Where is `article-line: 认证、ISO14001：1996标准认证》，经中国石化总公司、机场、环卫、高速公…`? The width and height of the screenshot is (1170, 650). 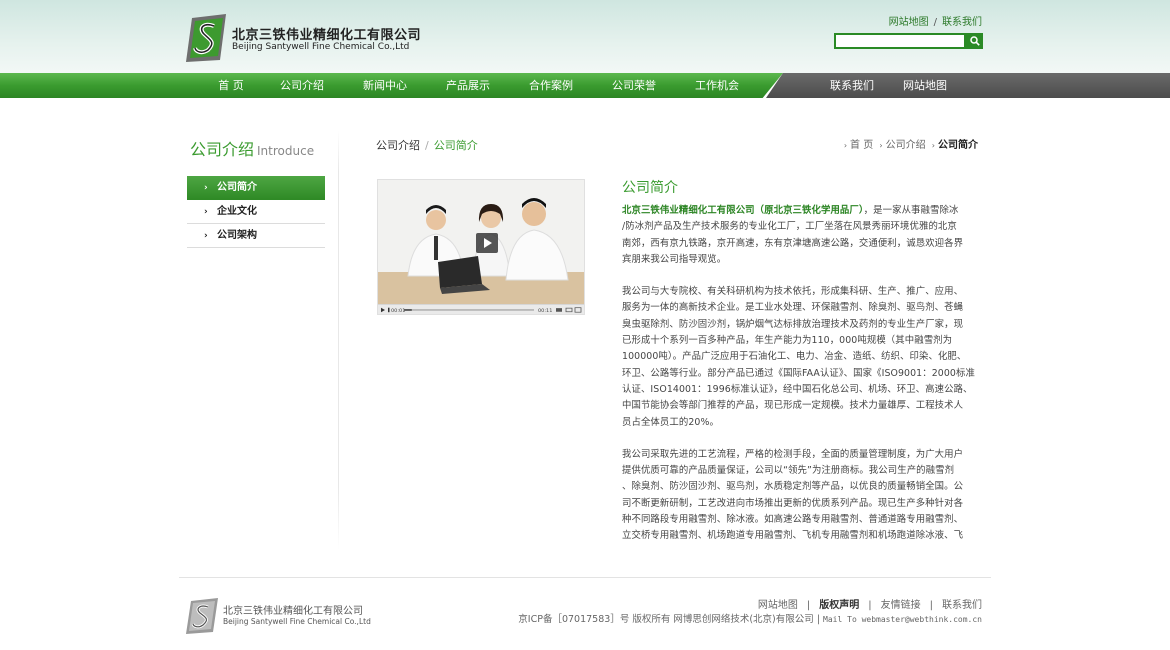
article-line: 认证、ISO14001：1996标准认证》，经中国石化总公司、机场、环卫、高速公… is located at coordinates (797, 389).